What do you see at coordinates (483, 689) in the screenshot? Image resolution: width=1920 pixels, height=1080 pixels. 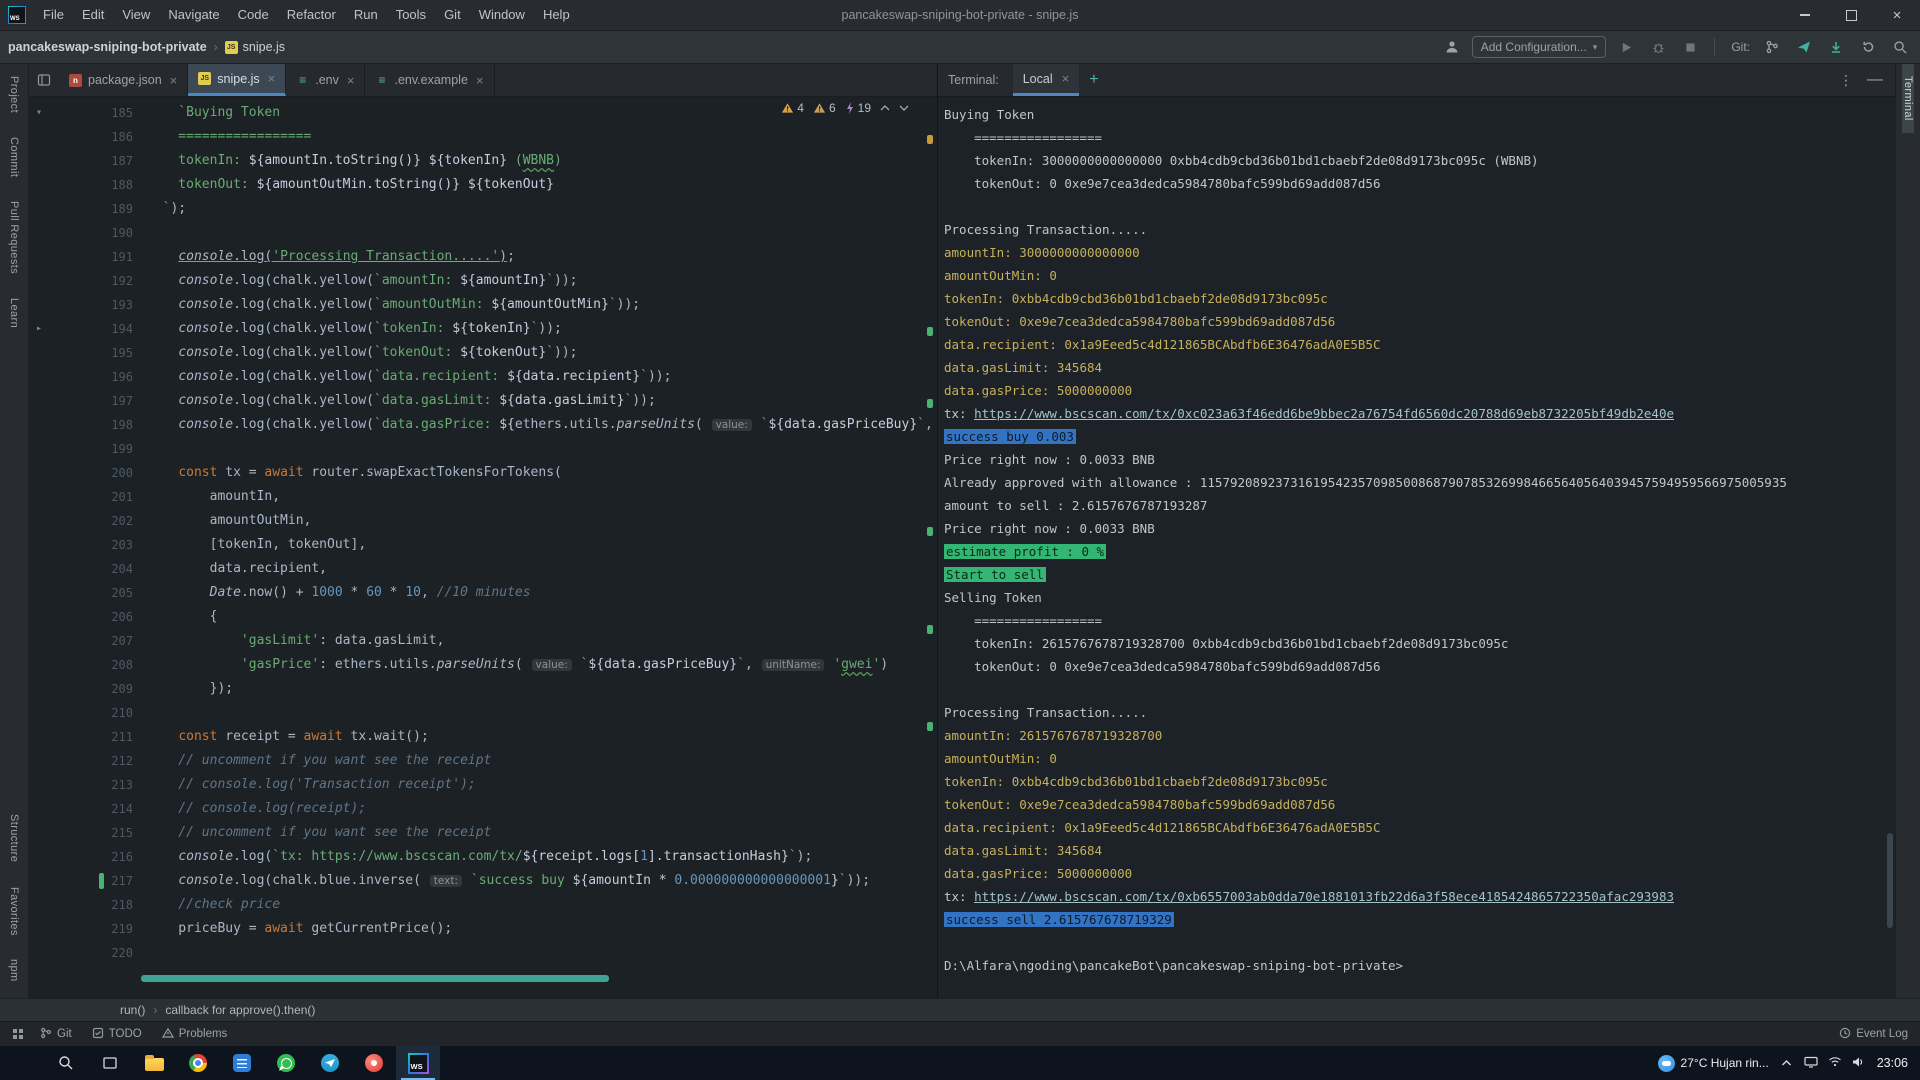 I see `code-line: 209 });` at bounding box center [483, 689].